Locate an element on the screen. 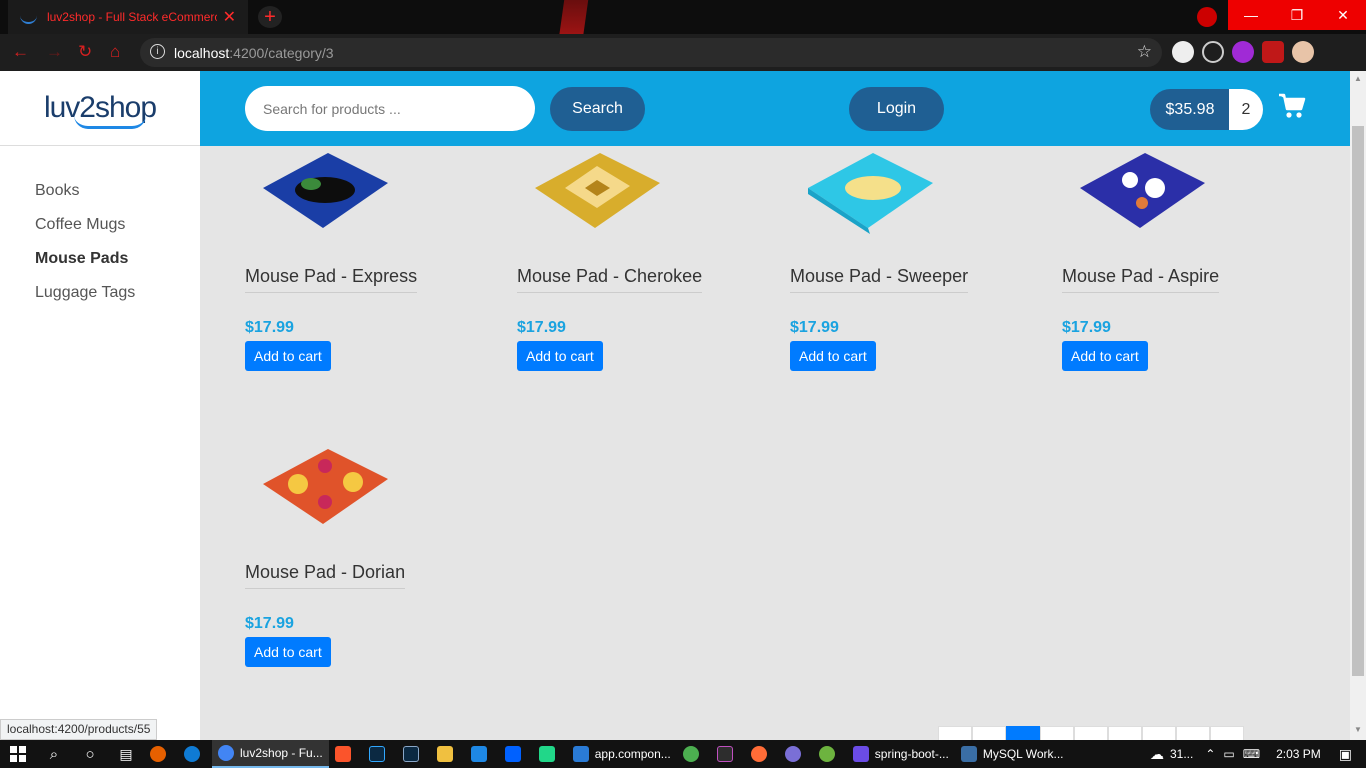 Image resolution: width=1366 pixels, height=768 pixels. browser-toolbar: ← → ↻ ⌂ i localhost:4200/category/3 ☆ is located at coordinates (683, 52).